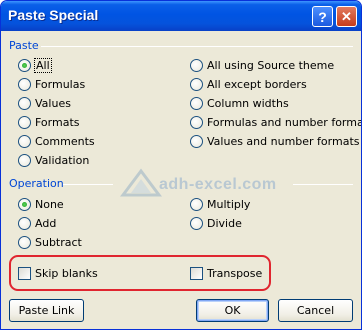 This screenshot has width=362, height=330. I want to click on paste-option-validation: Validation, so click(53, 160).